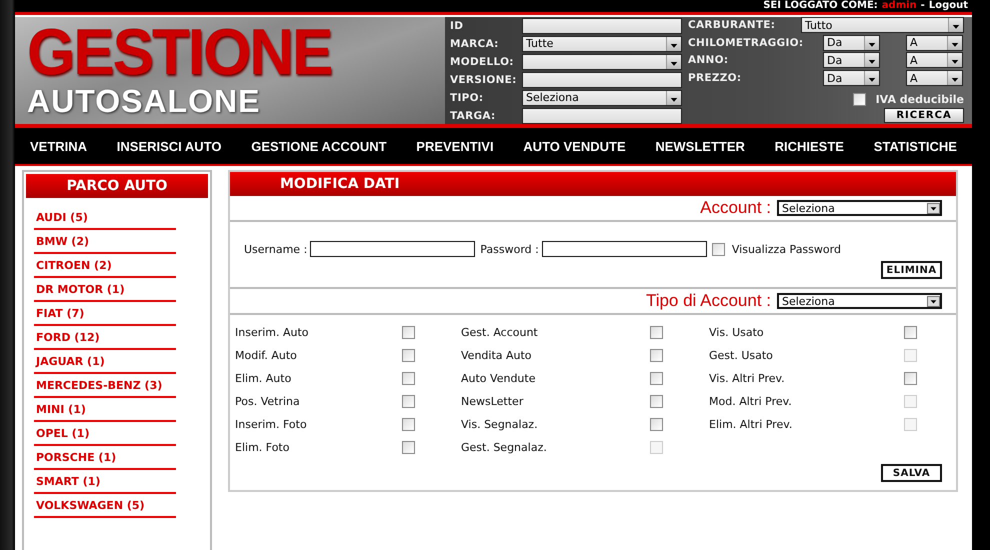 This screenshot has height=550, width=990. I want to click on permission-label: Elim. Auto, so click(263, 378).